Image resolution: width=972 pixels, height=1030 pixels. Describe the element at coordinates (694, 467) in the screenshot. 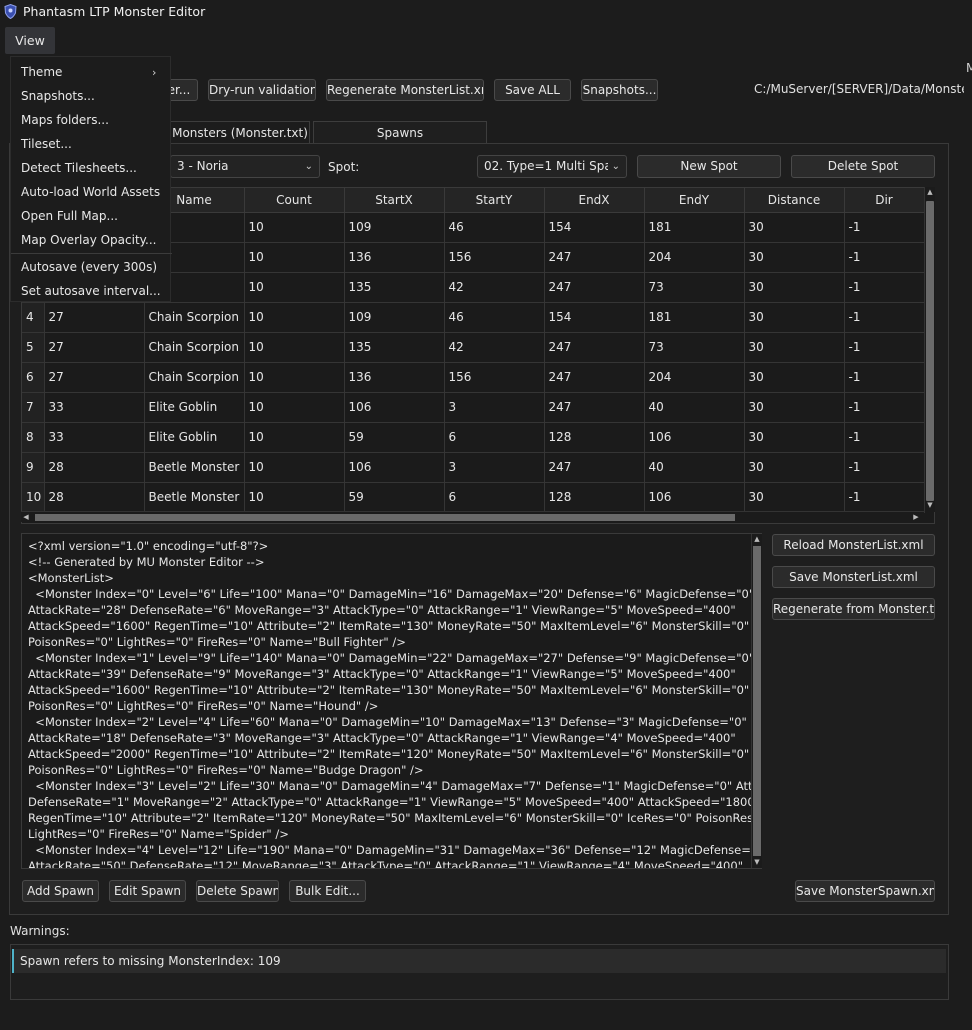

I see `endy-cell: 40` at that location.